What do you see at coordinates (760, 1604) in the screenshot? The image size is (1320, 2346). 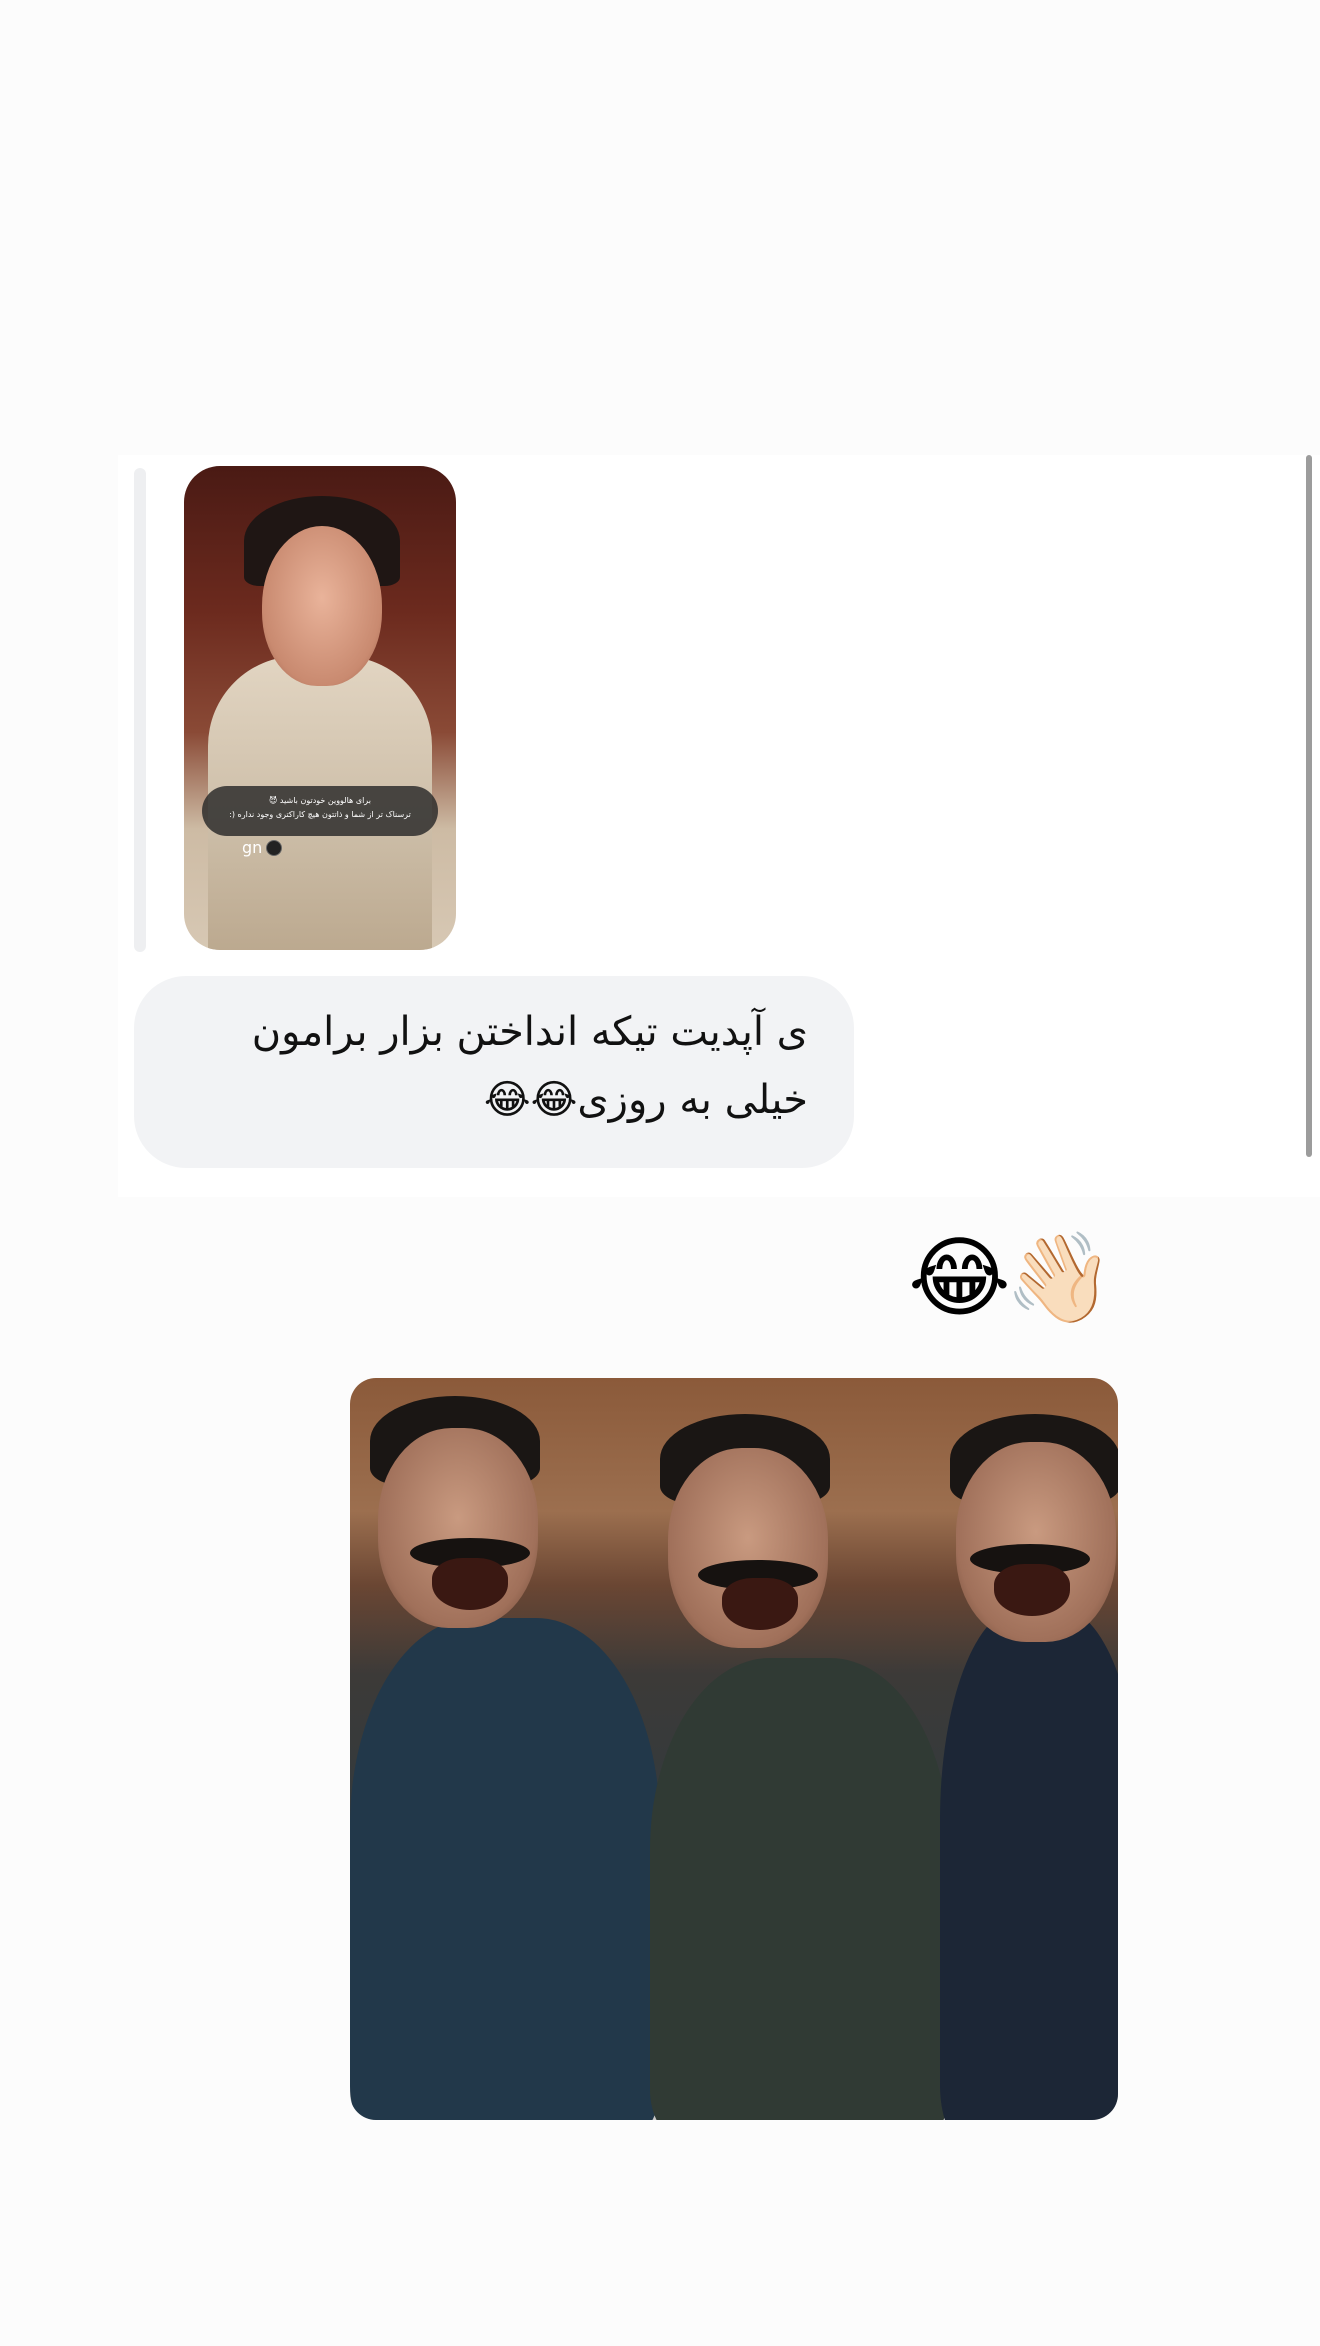 I see `meme-person-middle-mouth` at bounding box center [760, 1604].